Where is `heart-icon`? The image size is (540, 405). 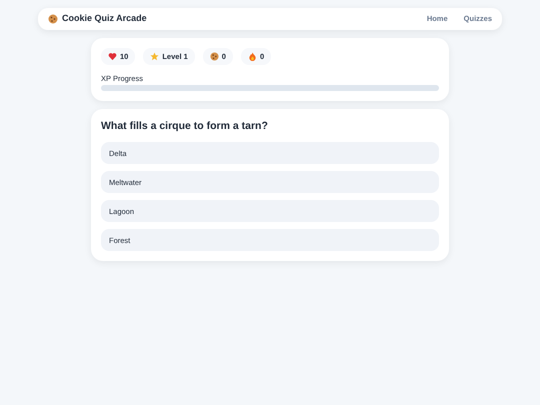 heart-icon is located at coordinates (112, 57).